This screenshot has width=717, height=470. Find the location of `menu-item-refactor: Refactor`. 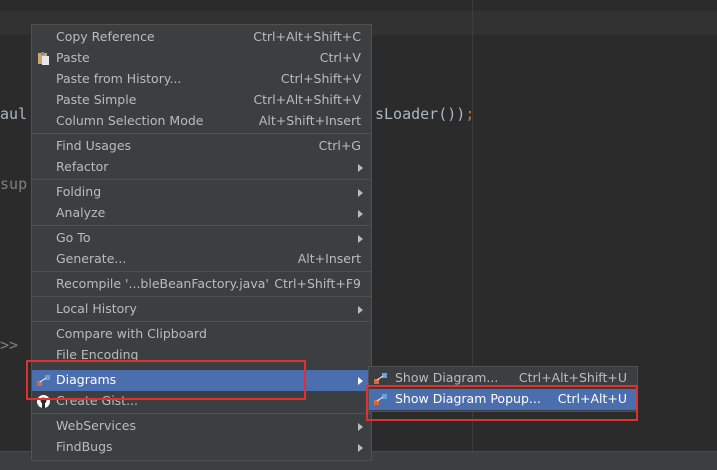

menu-item-refactor: Refactor is located at coordinates (201, 167).